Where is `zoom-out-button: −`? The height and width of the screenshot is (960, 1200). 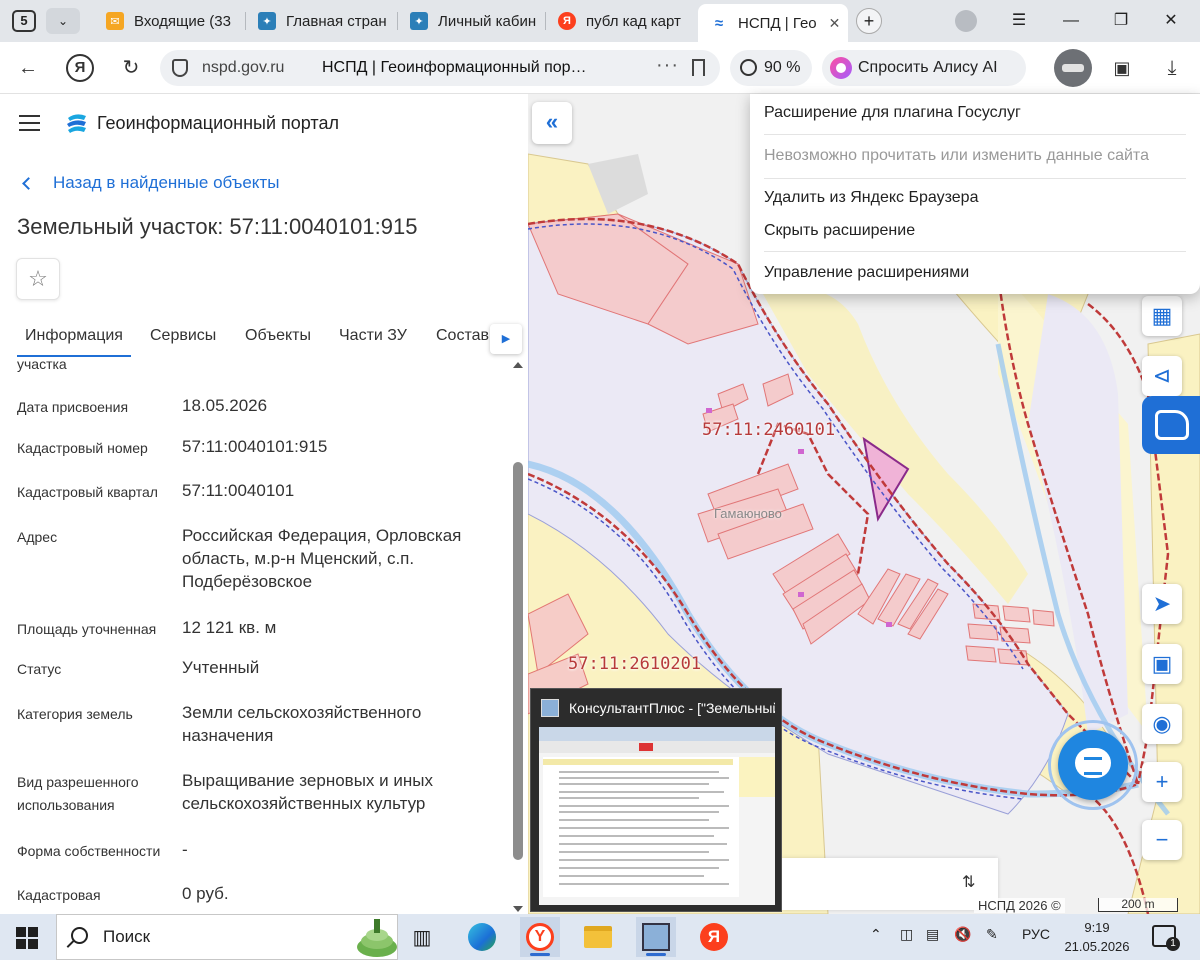
zoom-out-button: − is located at coordinates (1162, 840).